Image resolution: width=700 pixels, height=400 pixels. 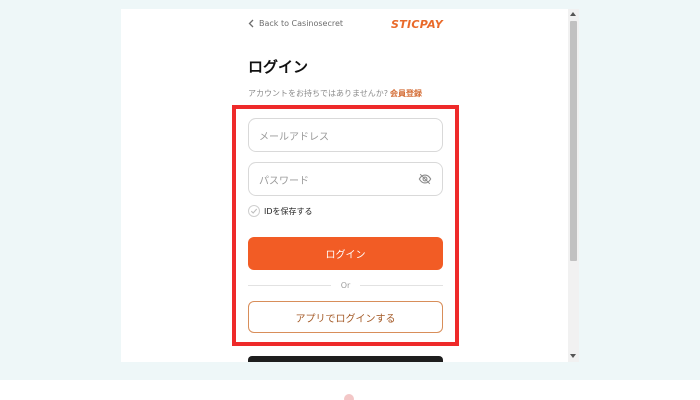 I want to click on signup-prompt-row: アカウントをお持ちではありませんか? 会員登録, so click(x=335, y=93).